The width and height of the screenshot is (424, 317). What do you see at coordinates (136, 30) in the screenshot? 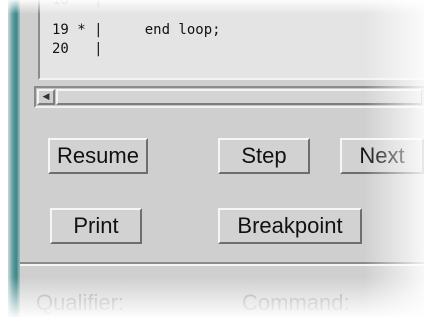
I see `code-line-19: 19 * | end loop;` at bounding box center [136, 30].